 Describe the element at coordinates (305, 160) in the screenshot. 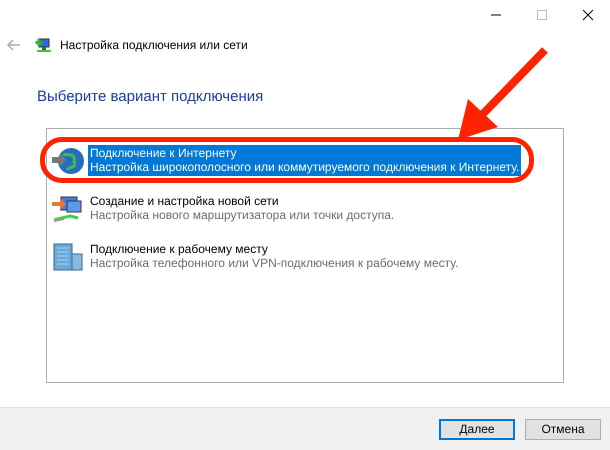

I see `connection-option: Подключение к Интернету Настройка широкополосного или коммутируемого подключения к Интернету.` at that location.